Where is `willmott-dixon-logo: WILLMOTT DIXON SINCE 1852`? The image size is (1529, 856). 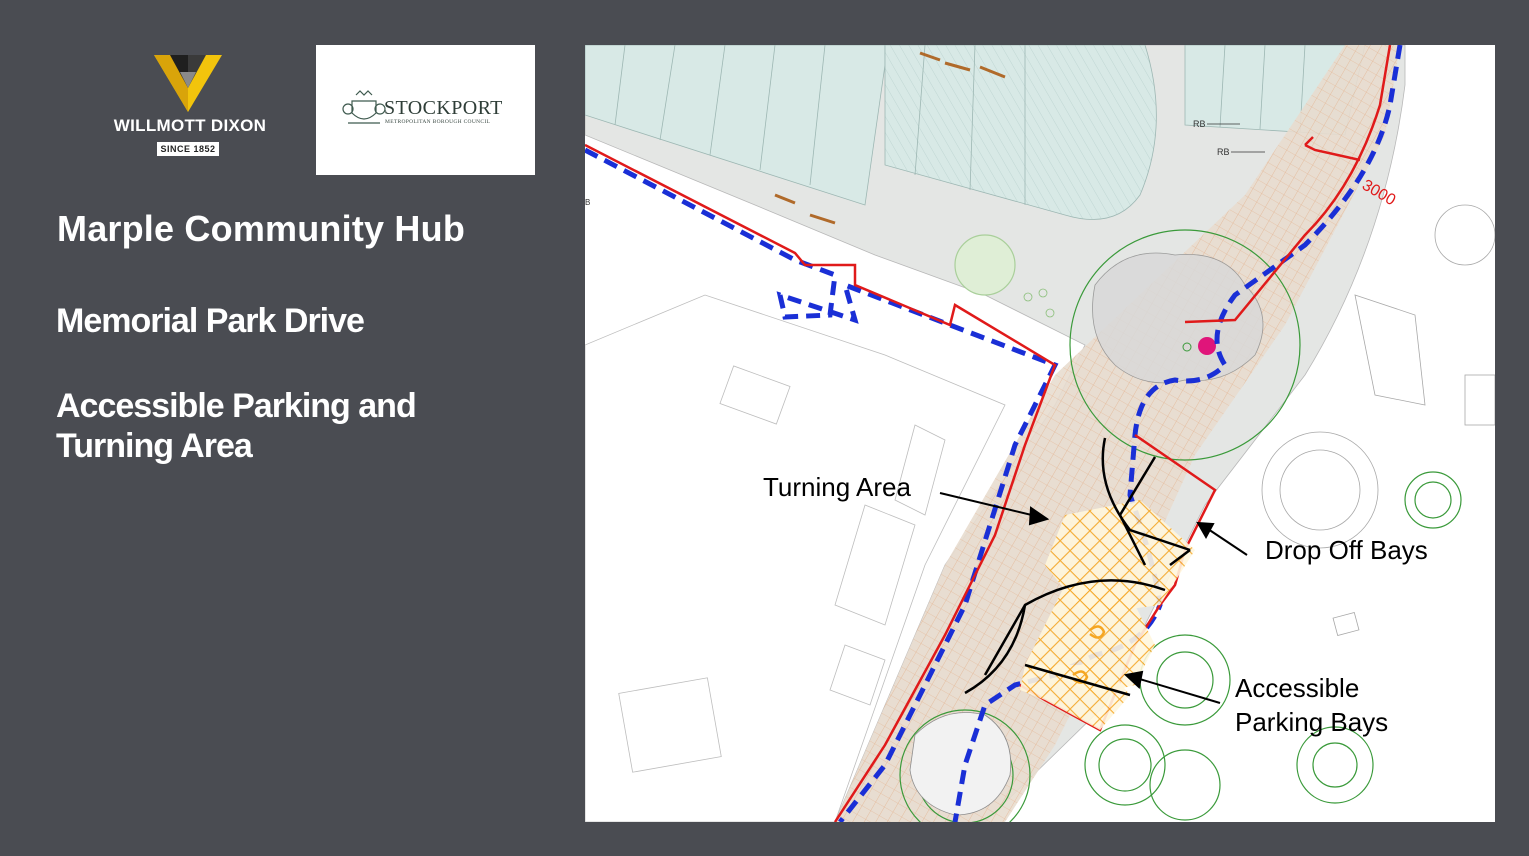
willmott-dixon-logo: WILLMOTT DIXON SINCE 1852 is located at coordinates (190, 105).